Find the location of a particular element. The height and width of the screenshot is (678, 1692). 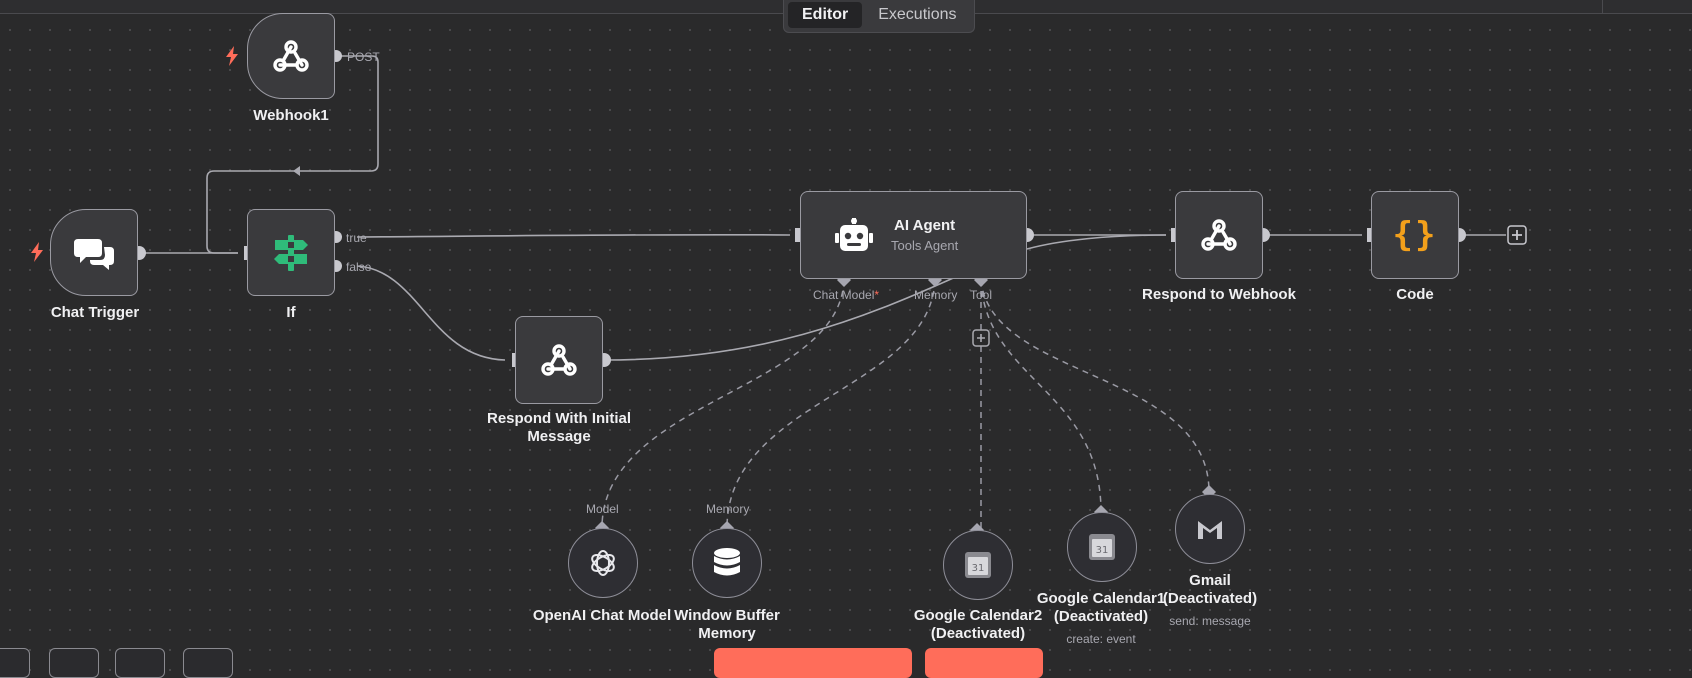

chat-trigger-label: Chat Trigger is located at coordinates (95, 312).